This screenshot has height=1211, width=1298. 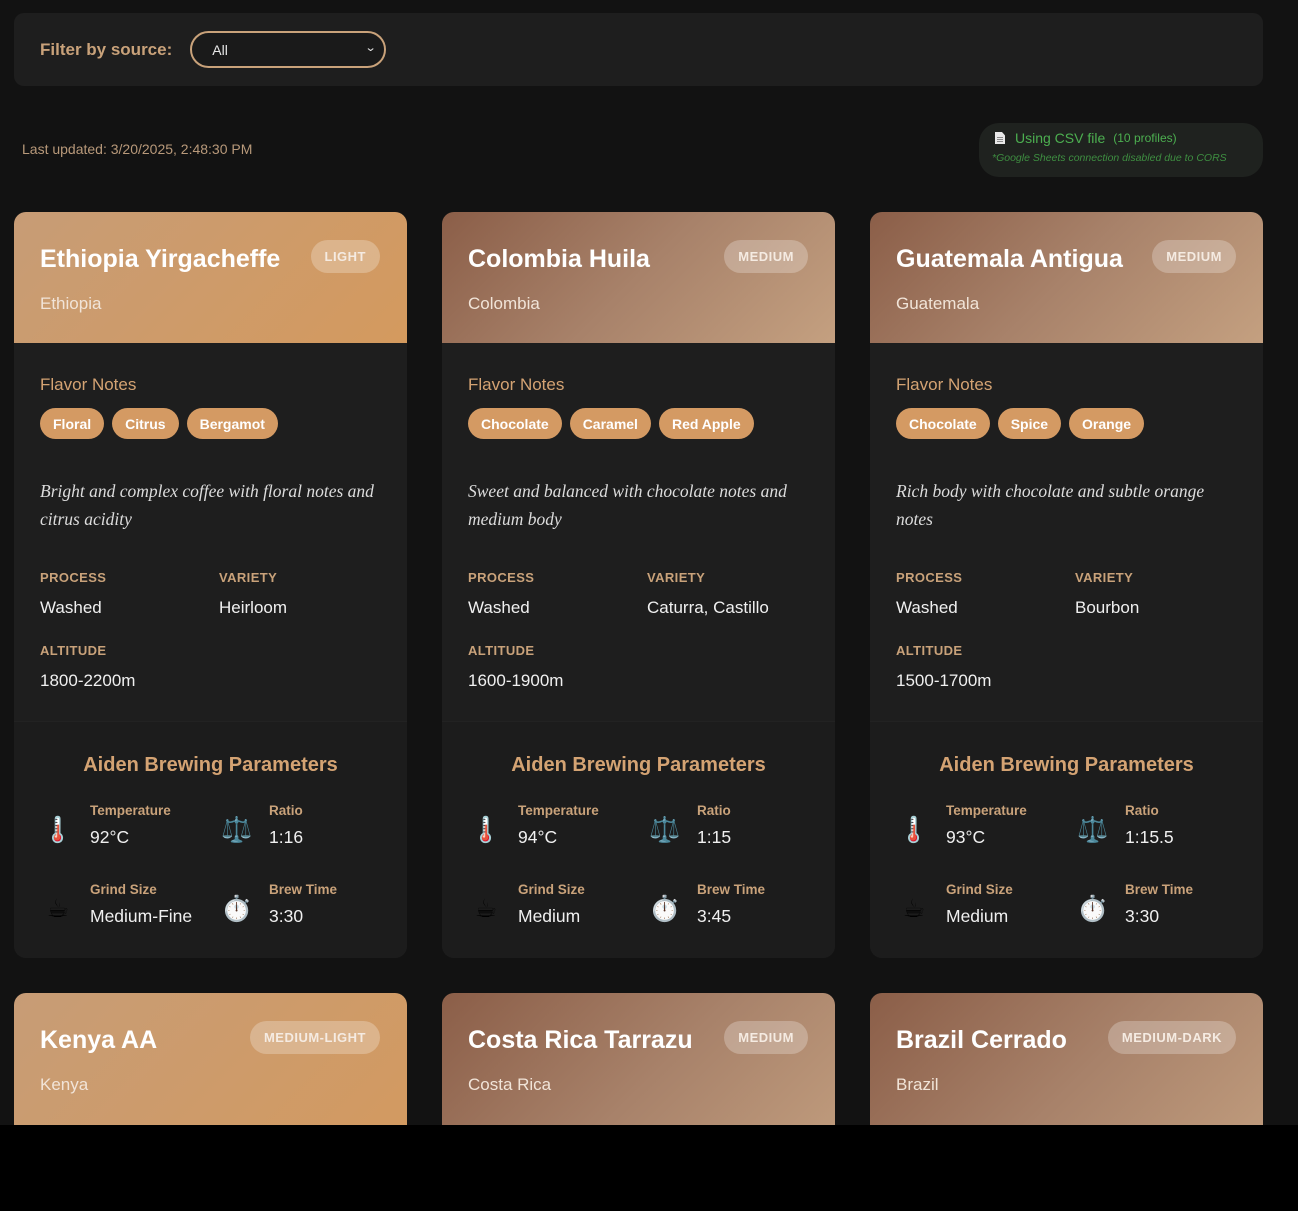 What do you see at coordinates (1145, 138) in the screenshot?
I see `status-count: (10 profiles)` at bounding box center [1145, 138].